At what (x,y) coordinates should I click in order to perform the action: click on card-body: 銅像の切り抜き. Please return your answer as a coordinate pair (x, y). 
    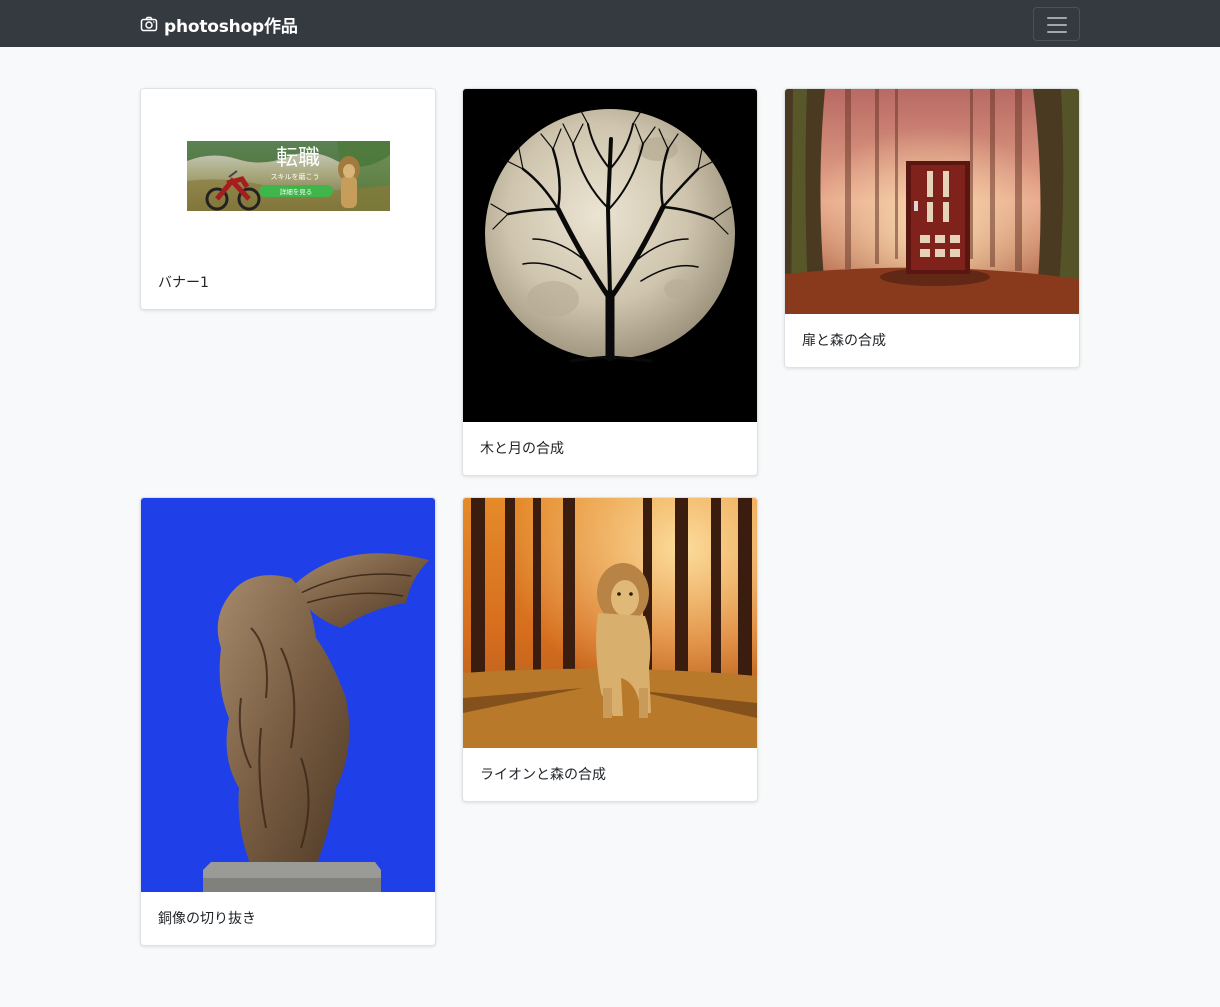
    Looking at the image, I should click on (288, 917).